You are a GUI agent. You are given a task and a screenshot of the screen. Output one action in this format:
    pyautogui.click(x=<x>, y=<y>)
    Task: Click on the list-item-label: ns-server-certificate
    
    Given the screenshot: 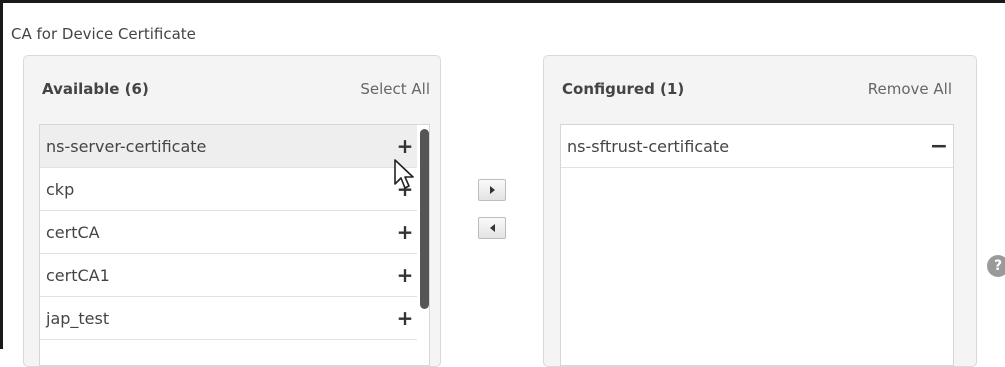 What is the action you would take?
    pyautogui.click(x=126, y=146)
    